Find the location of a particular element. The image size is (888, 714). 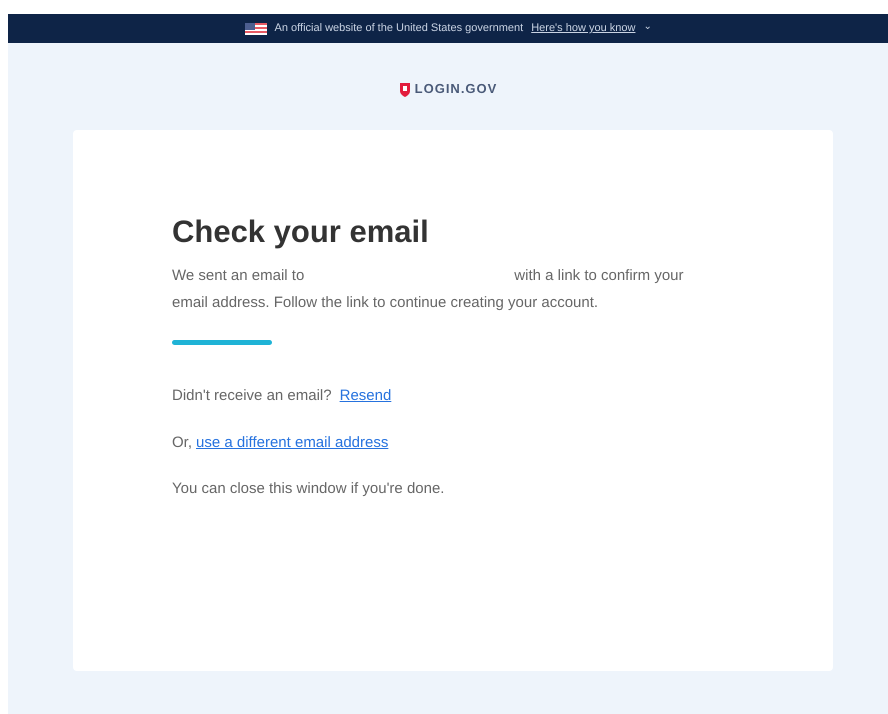

resend-prompt: Didn't receive an email? is located at coordinates (252, 396).